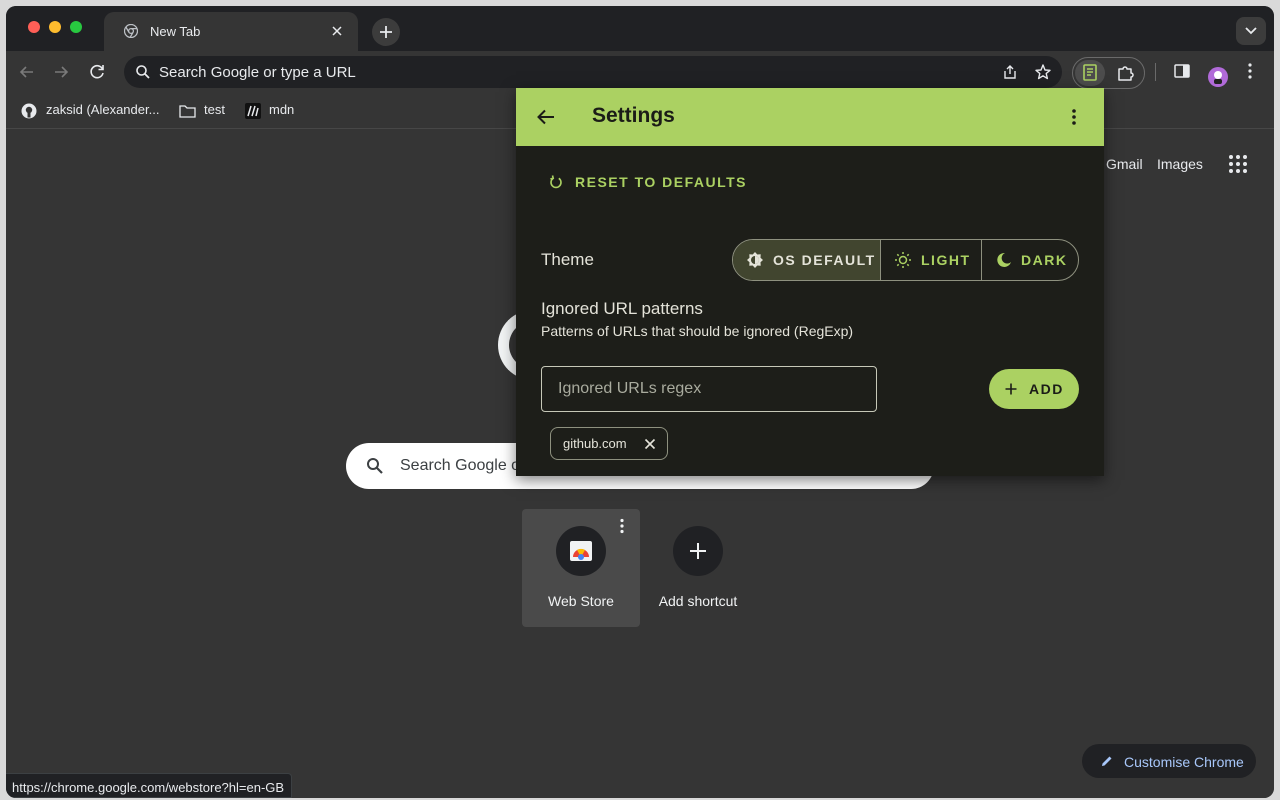 The width and height of the screenshot is (1280, 800). I want to click on images-link: Images, so click(1180, 164).